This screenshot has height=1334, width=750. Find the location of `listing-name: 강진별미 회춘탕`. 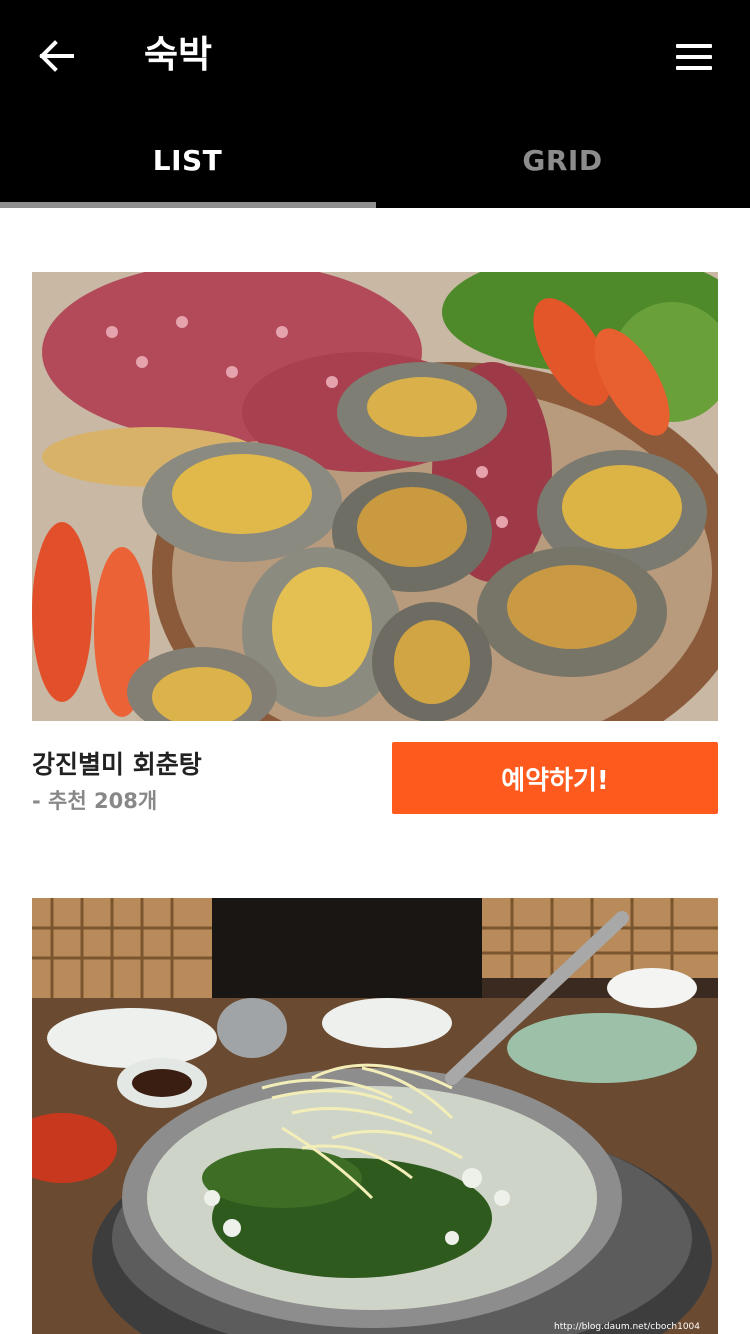

listing-name: 강진별미 회춘탕 is located at coordinates (117, 764).